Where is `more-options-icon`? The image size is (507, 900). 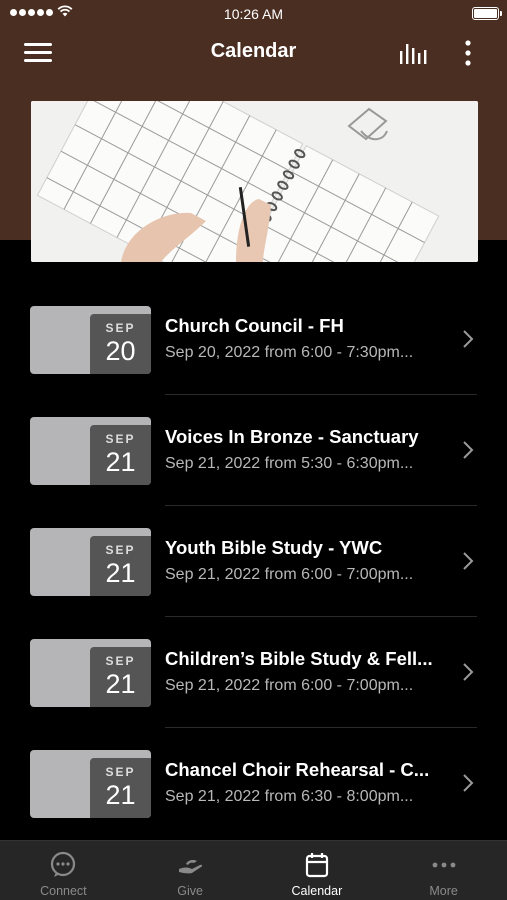 more-options-icon is located at coordinates (468, 53).